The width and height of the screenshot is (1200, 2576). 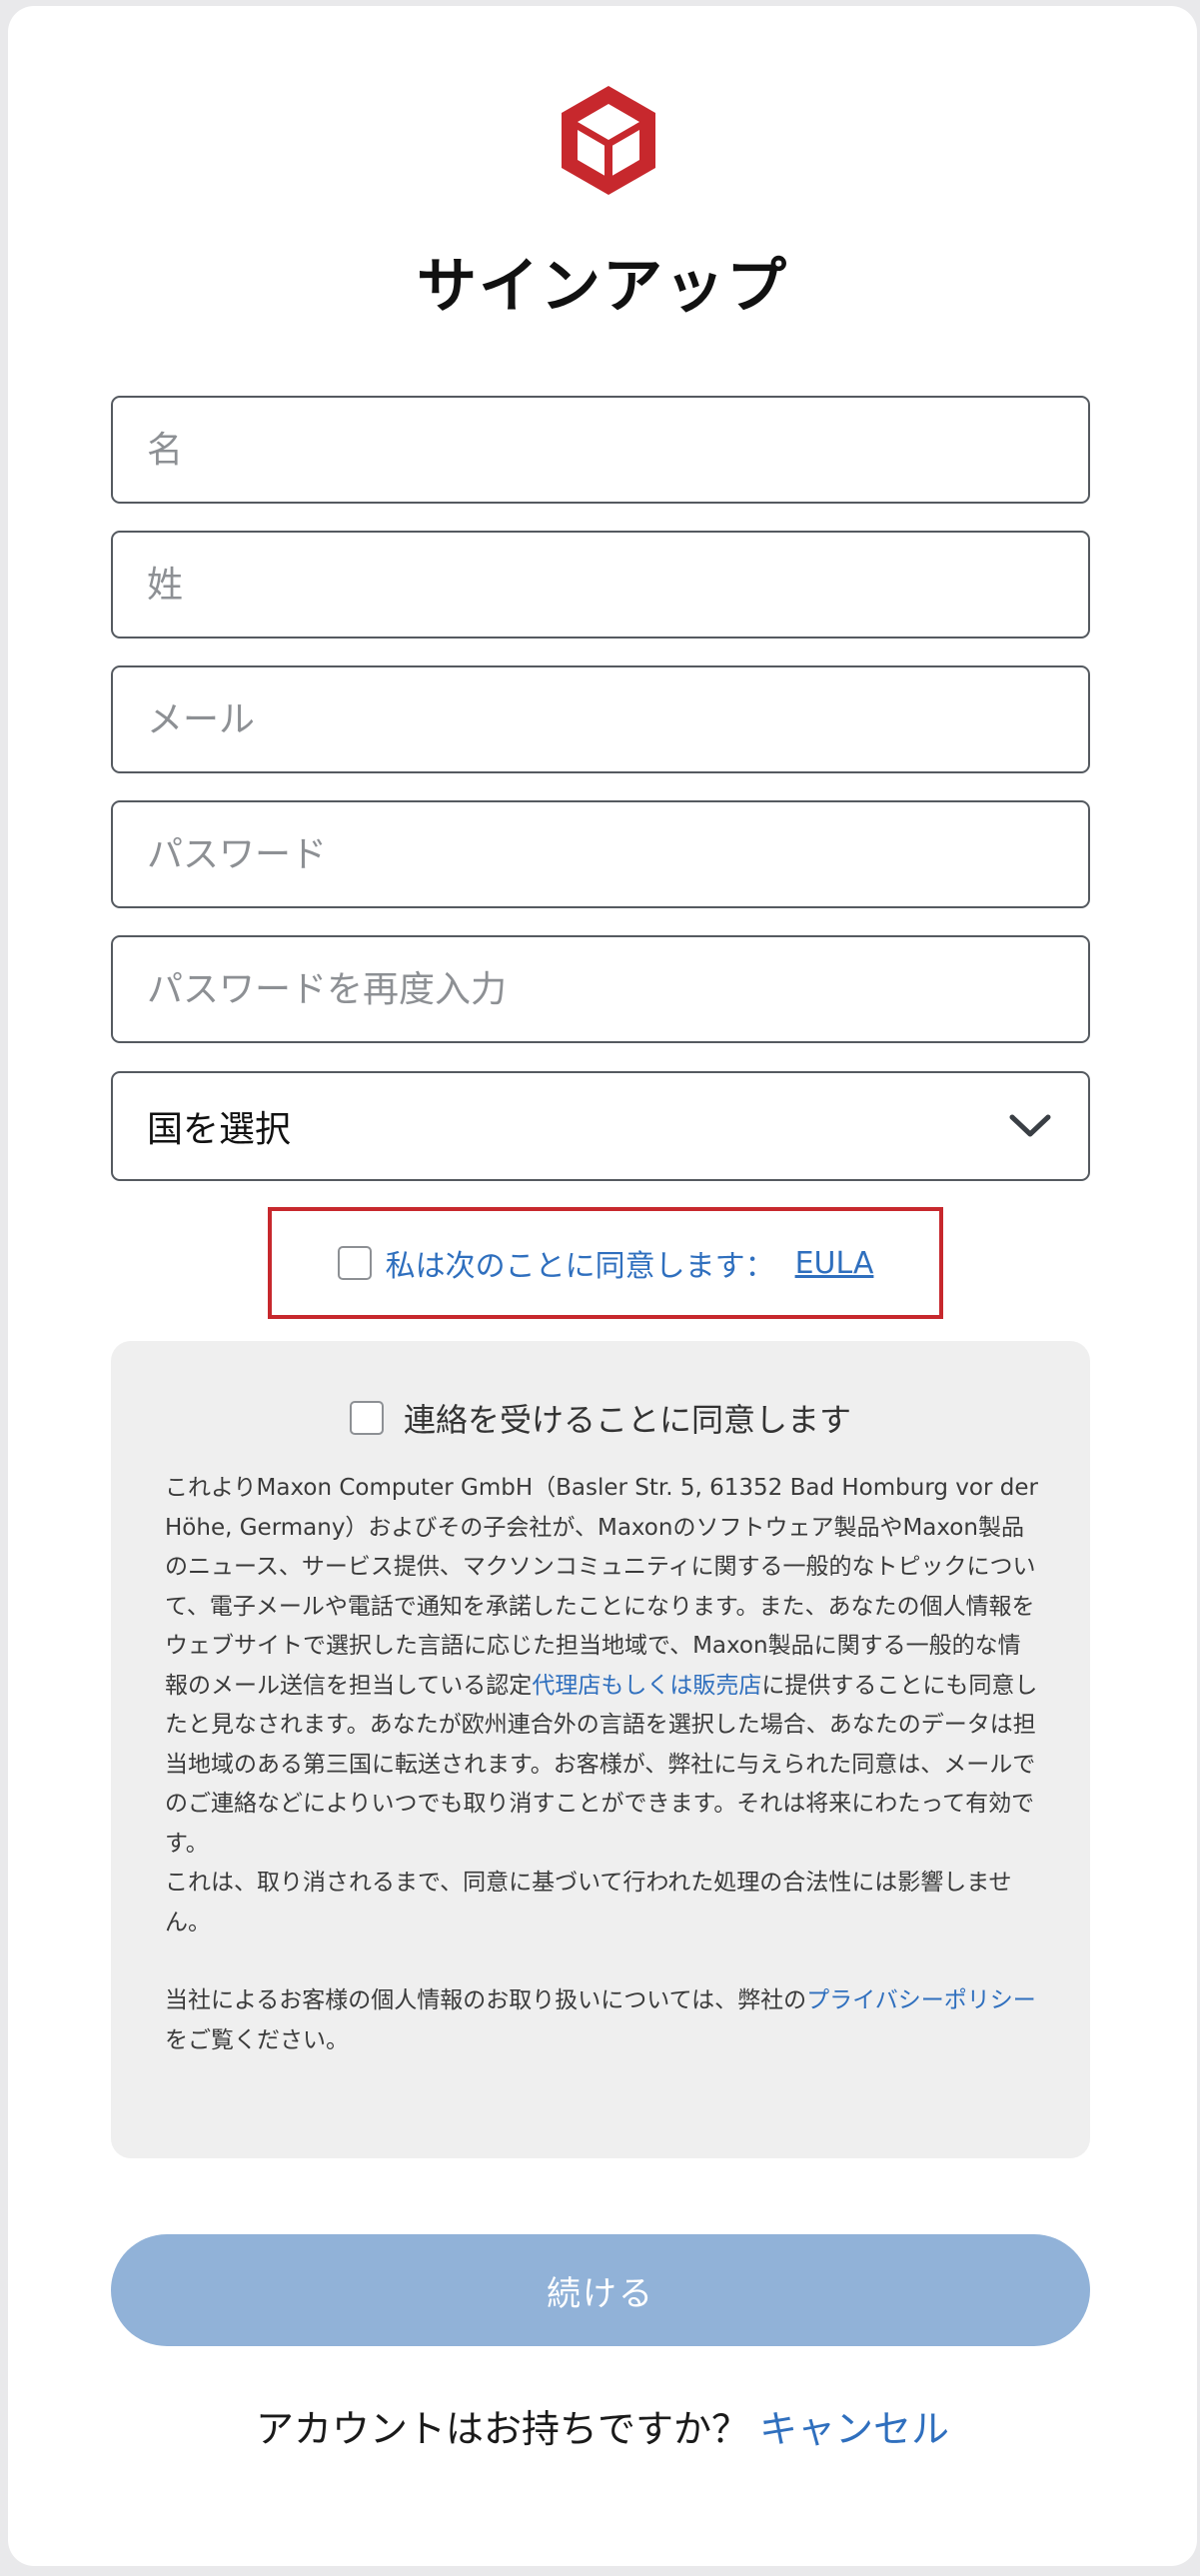 What do you see at coordinates (600, 450) in the screenshot?
I see `first-name-input` at bounding box center [600, 450].